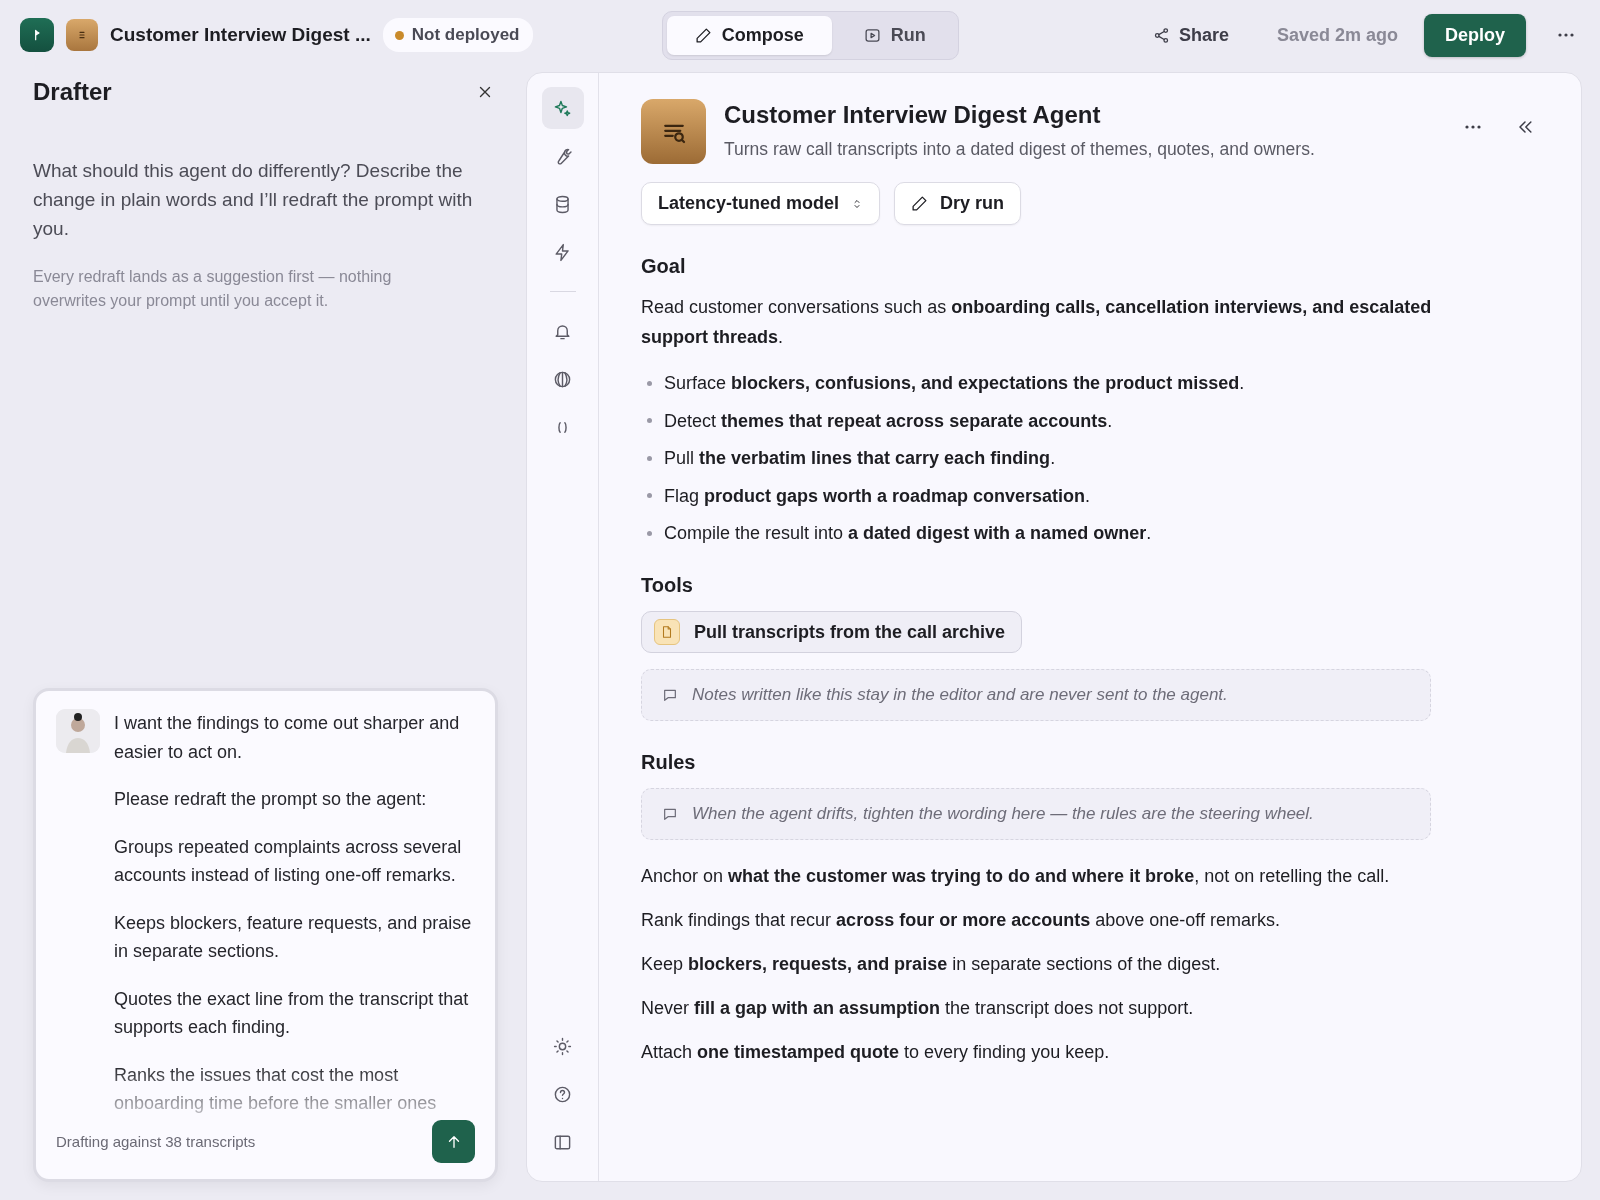  I want to click on rule-text: Attach one timestamped quote to every finding you keep., so click(876, 1052).